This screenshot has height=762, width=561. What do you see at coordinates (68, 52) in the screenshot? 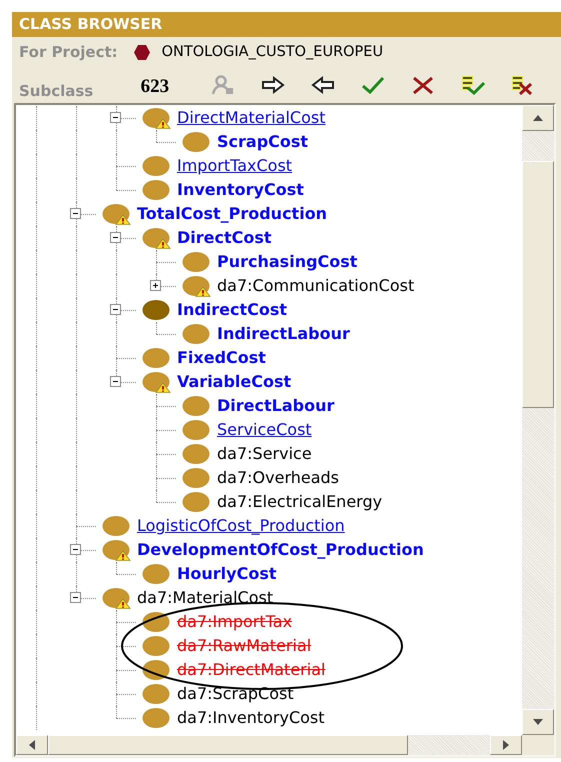
I see `project-label: For Project:` at bounding box center [68, 52].